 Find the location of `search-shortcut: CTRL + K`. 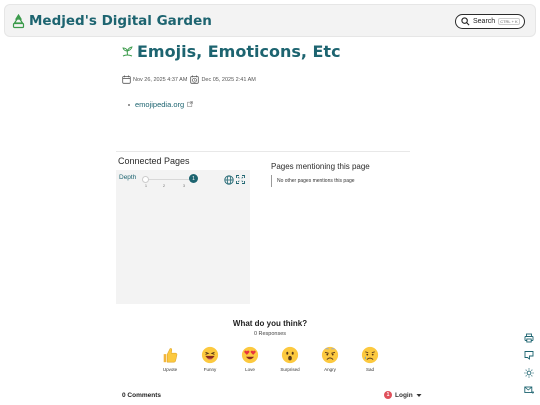

search-shortcut: CTRL + K is located at coordinates (509, 21).